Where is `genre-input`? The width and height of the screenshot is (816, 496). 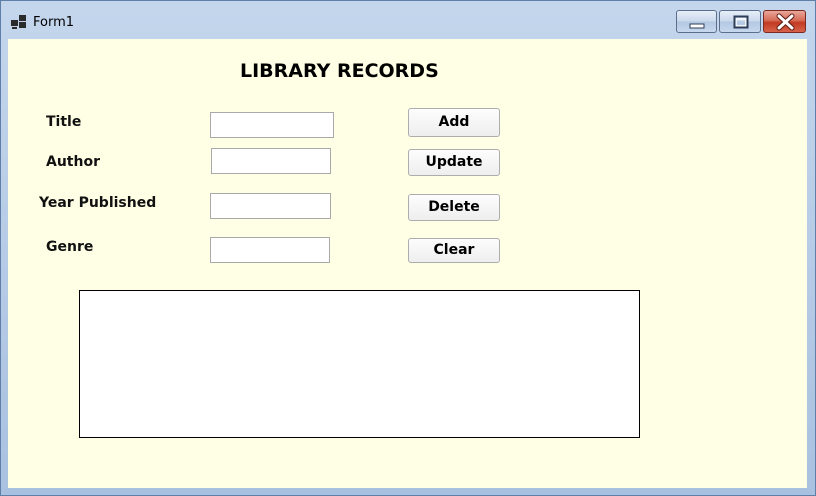
genre-input is located at coordinates (270, 250).